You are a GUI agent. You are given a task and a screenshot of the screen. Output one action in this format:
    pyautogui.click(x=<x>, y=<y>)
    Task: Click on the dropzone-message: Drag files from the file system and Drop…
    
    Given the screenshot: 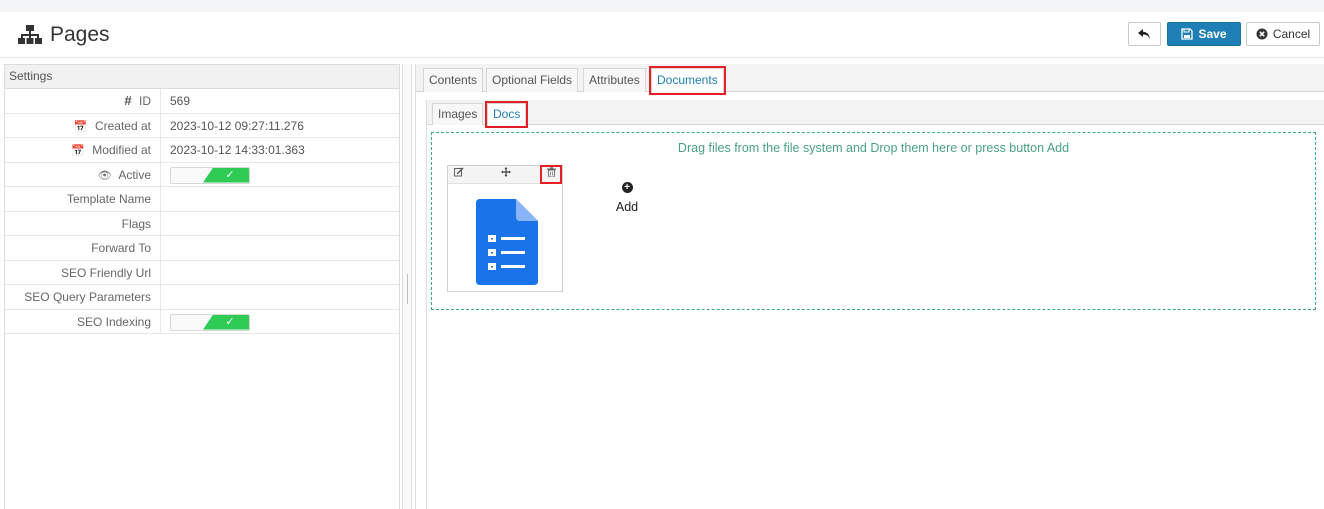 What is the action you would take?
    pyautogui.click(x=873, y=148)
    